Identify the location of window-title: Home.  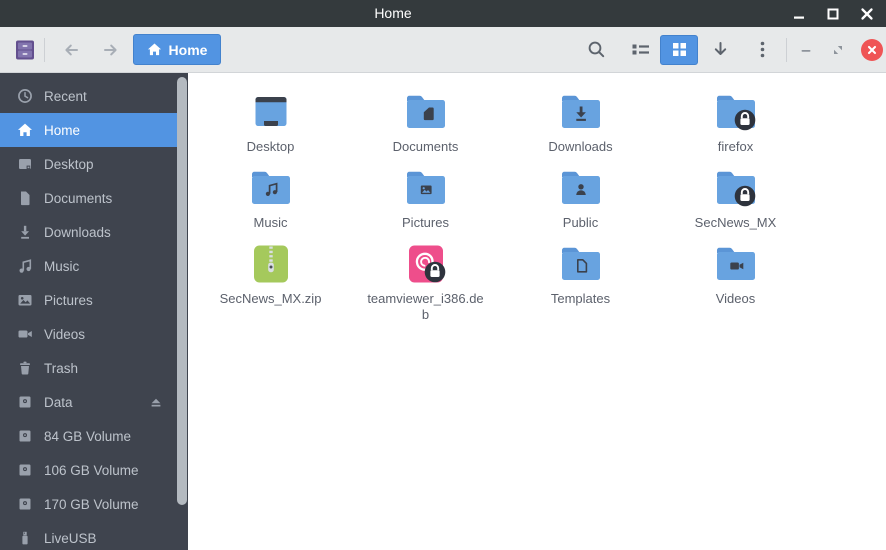
(393, 13).